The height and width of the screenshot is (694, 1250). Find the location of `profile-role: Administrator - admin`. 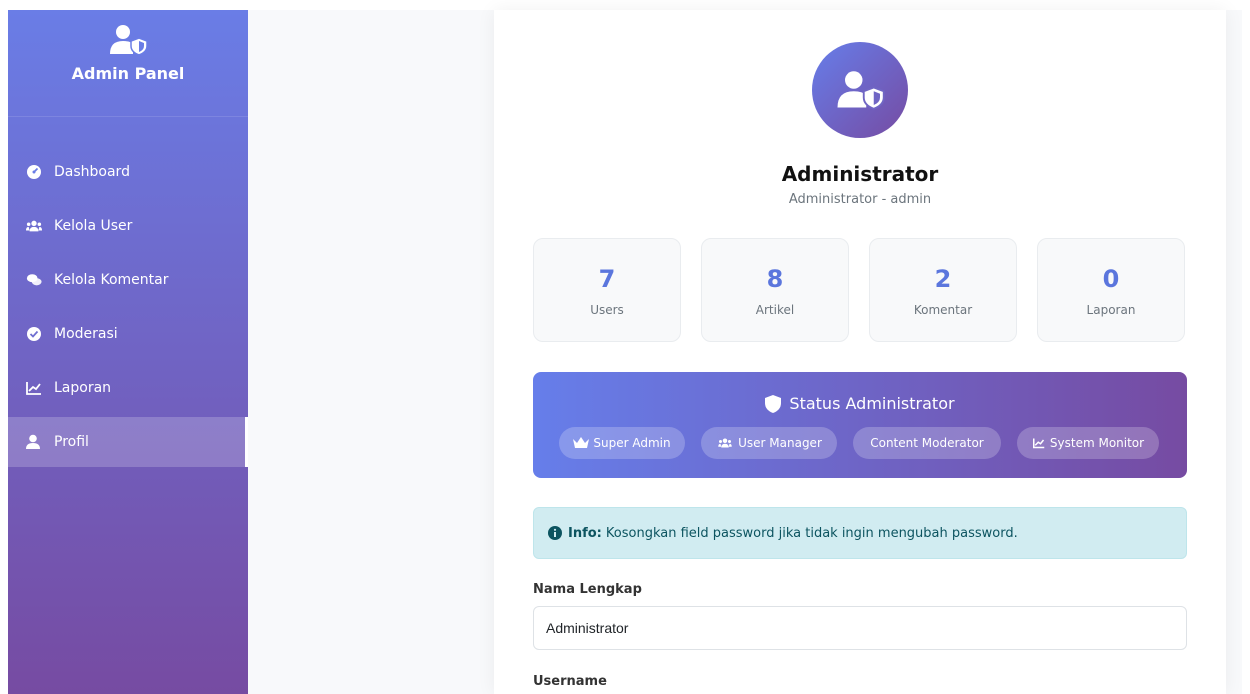

profile-role: Administrator - admin is located at coordinates (860, 199).